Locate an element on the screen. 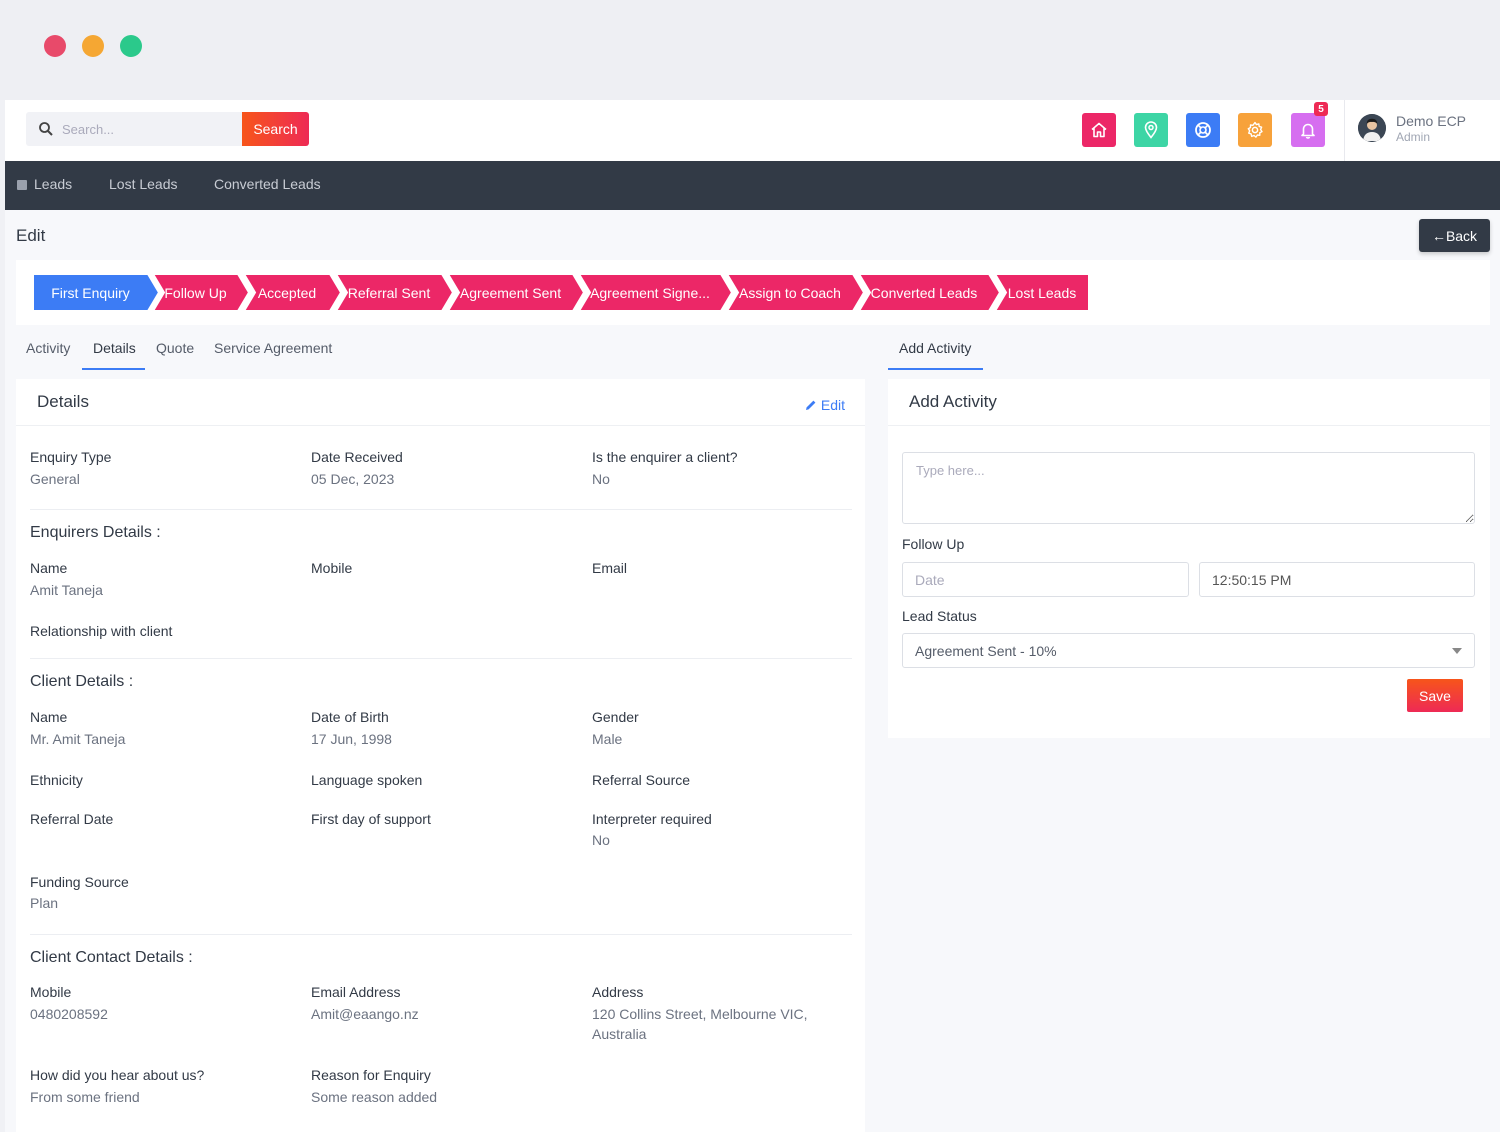 The image size is (1500, 1132). field-label: Language spoken is located at coordinates (367, 780).